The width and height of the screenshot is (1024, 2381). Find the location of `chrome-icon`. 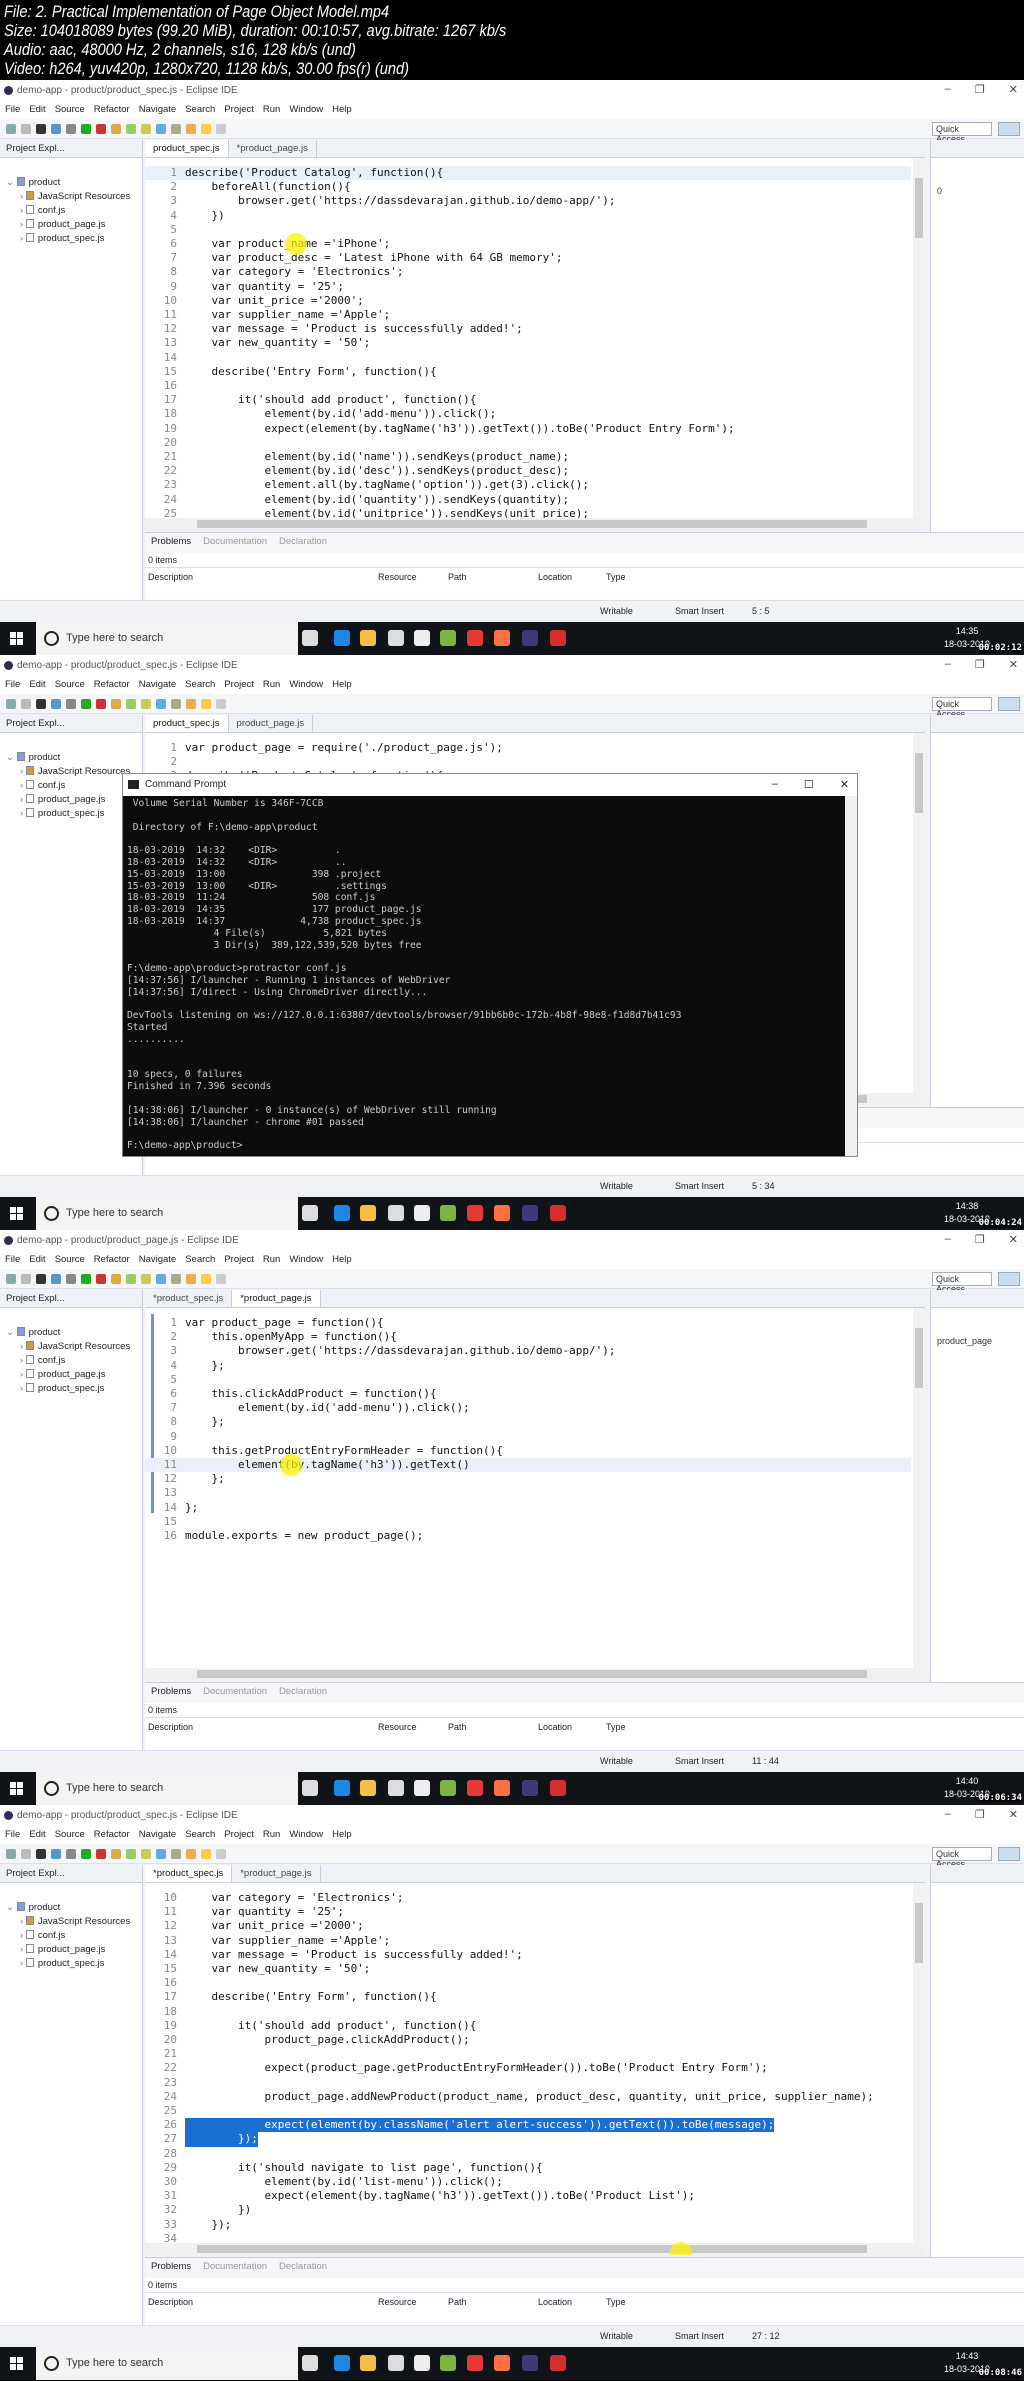

chrome-icon is located at coordinates (475, 638).